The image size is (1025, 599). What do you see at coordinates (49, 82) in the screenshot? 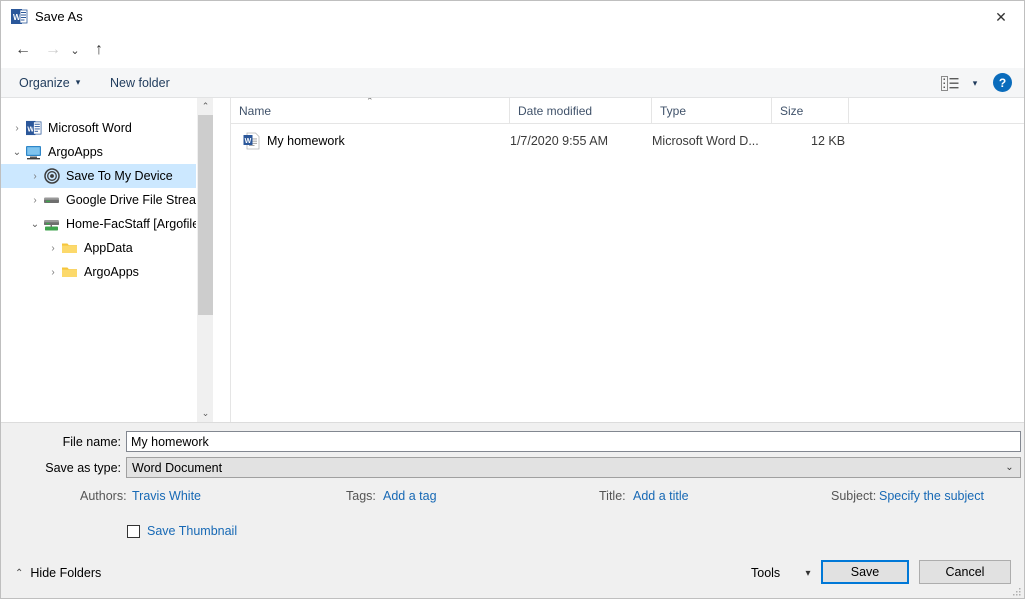
I see `organize-button: Organize ▾` at bounding box center [49, 82].